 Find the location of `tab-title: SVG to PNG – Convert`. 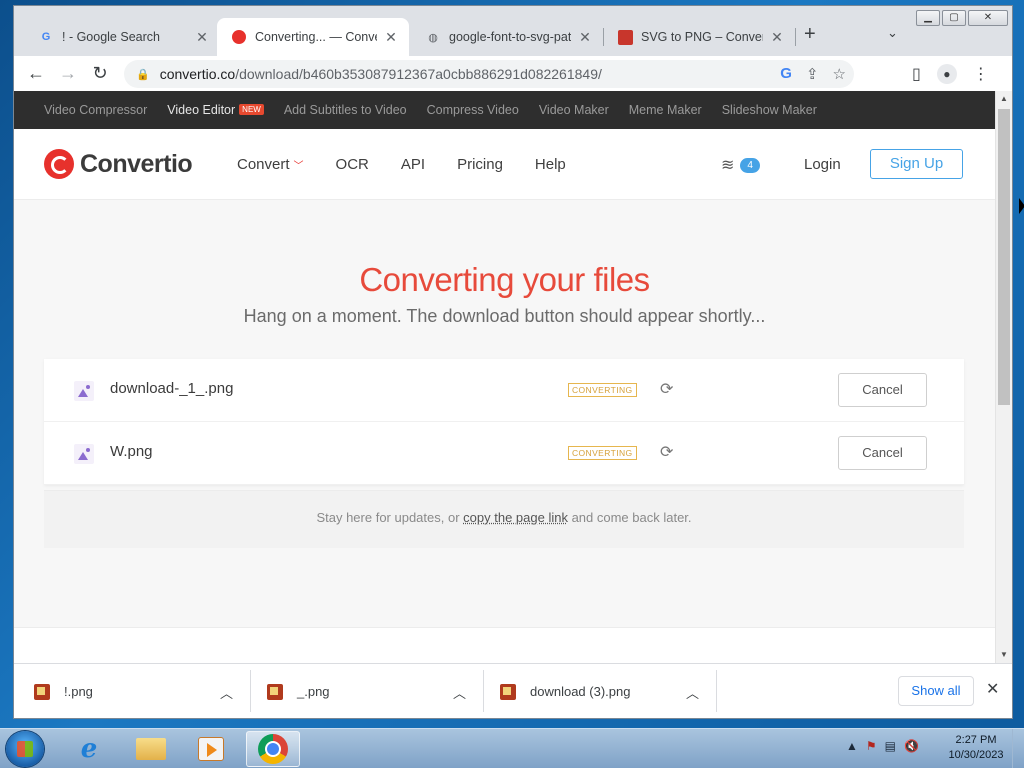

tab-title: SVG to PNG – Convert is located at coordinates (702, 37).